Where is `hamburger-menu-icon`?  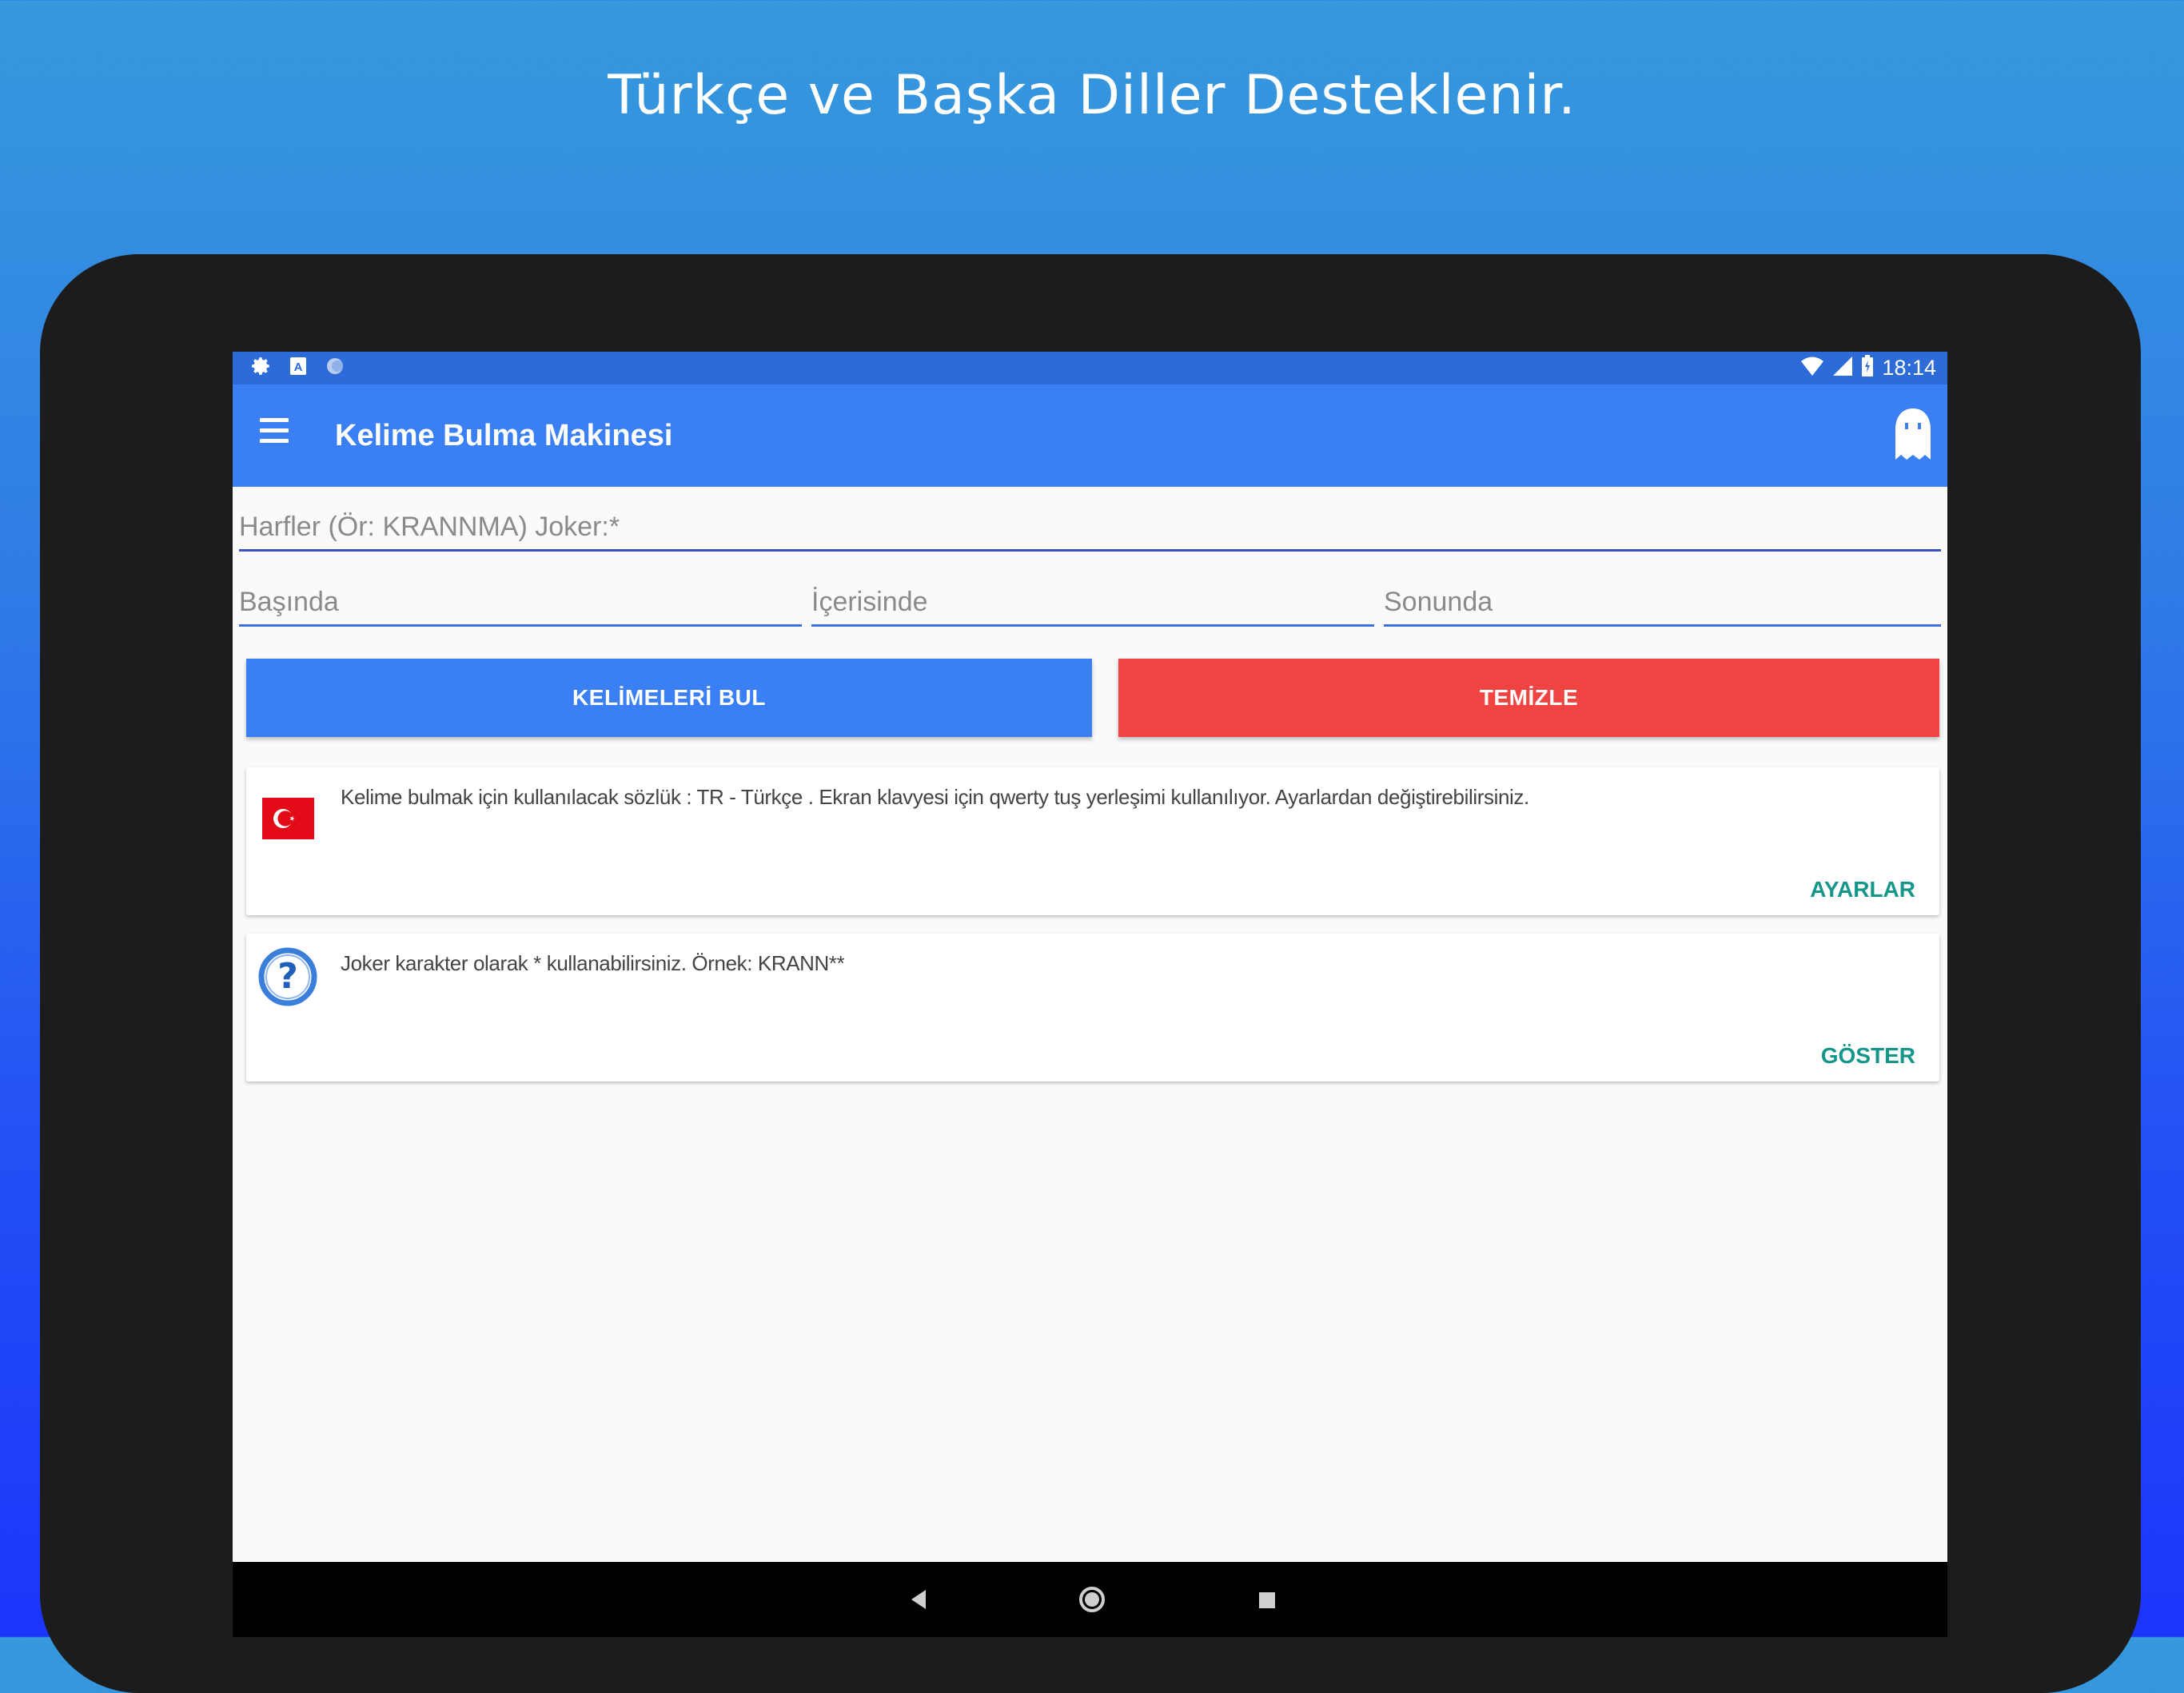
hamburger-menu-icon is located at coordinates (274, 432).